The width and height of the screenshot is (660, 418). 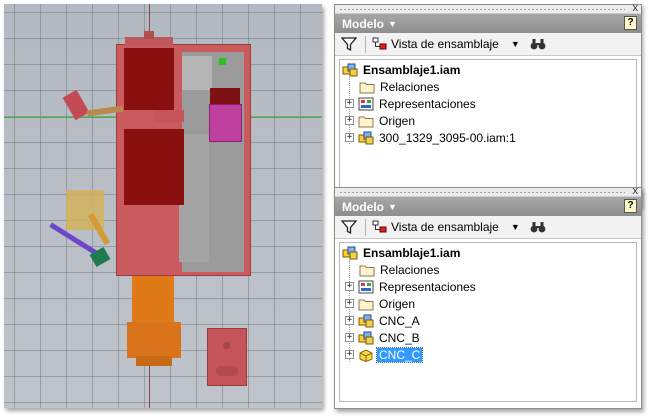 I want to click on bottom-right-box-detail, so click(x=227, y=371).